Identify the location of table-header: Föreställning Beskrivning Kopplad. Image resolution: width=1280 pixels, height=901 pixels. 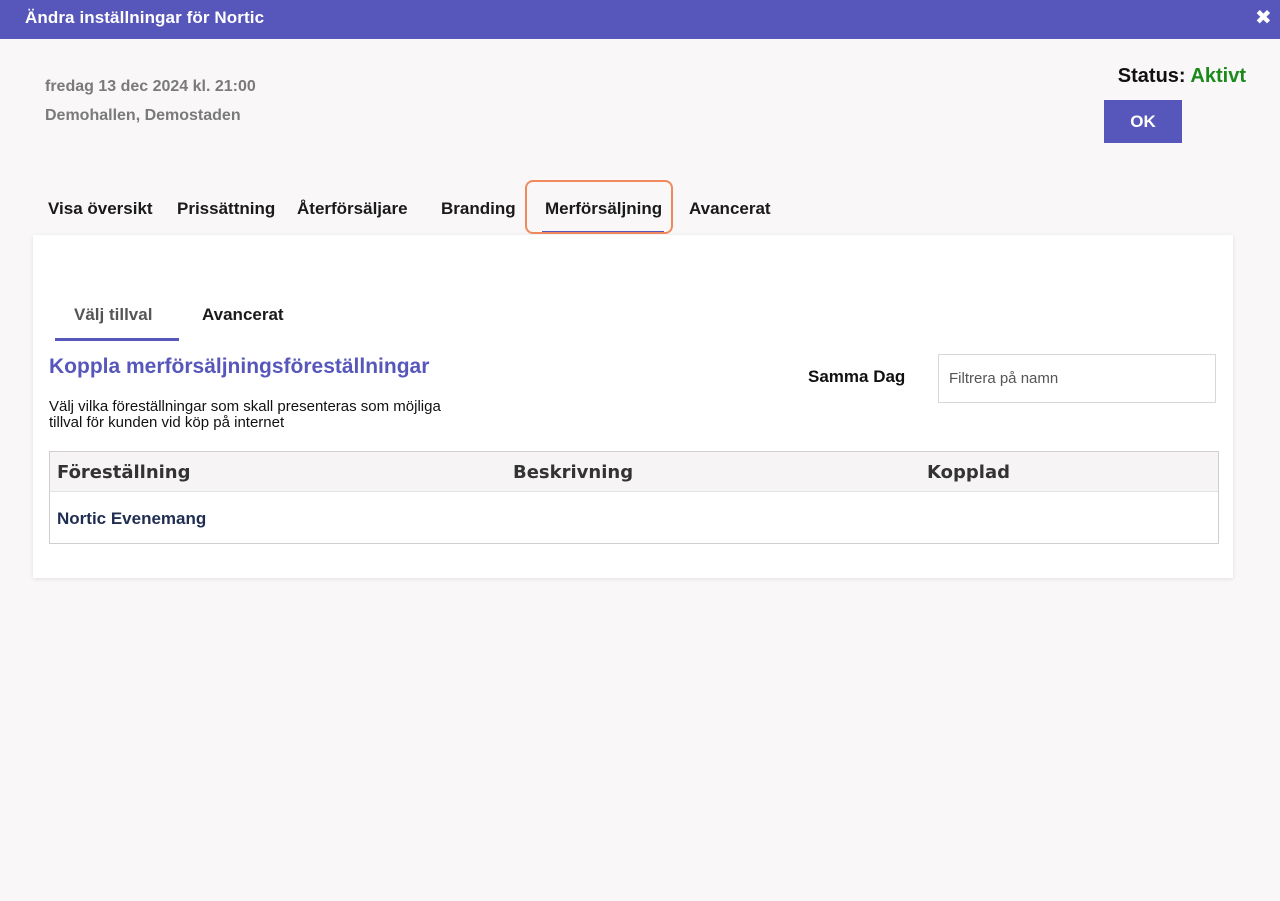
(634, 472).